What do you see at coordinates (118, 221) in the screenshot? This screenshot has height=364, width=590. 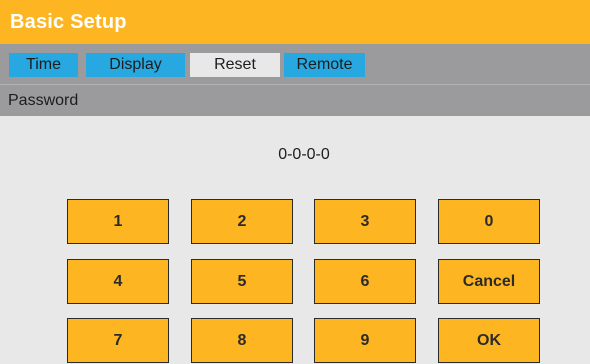 I see `key-1-button: 1` at bounding box center [118, 221].